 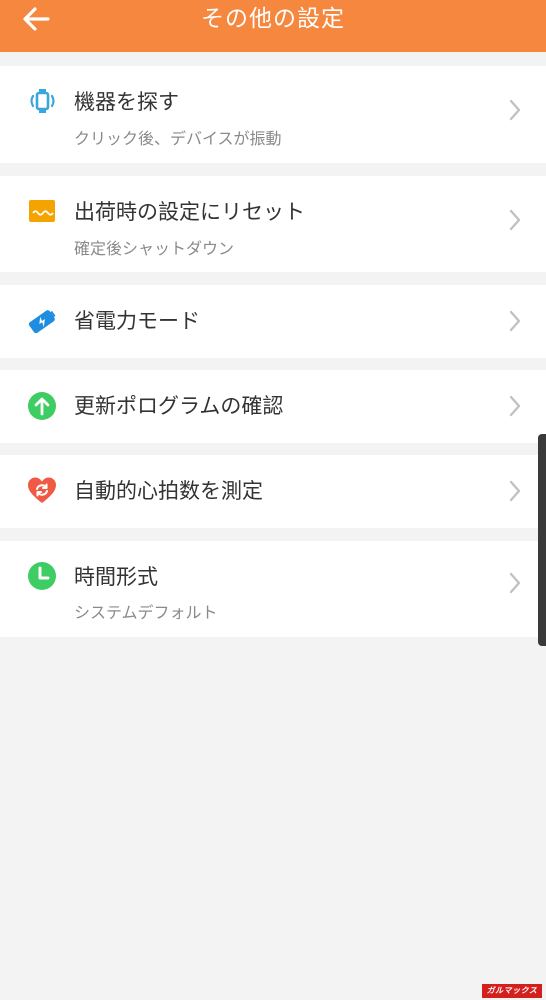 I want to click on setting-title: 機器を探す, so click(x=126, y=102).